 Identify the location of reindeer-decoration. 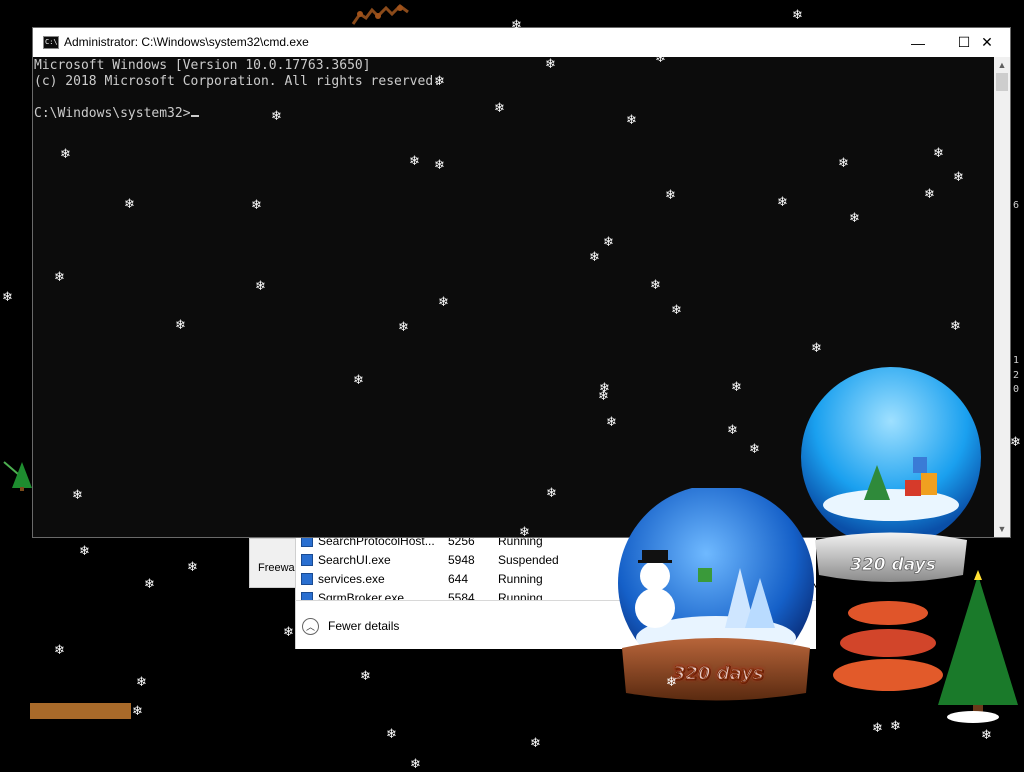
(380, 14).